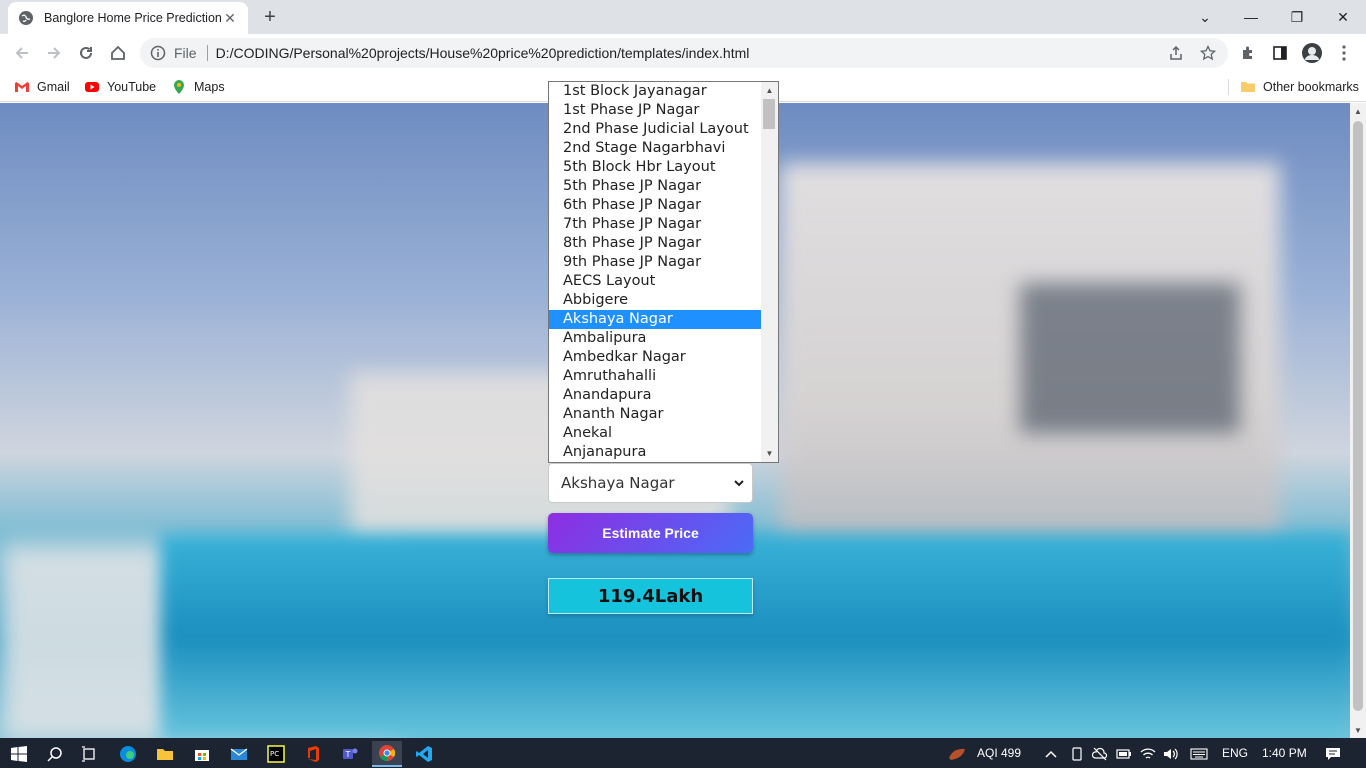 The height and width of the screenshot is (768, 1366). I want to click on location-option: 5th Phase JP Nagar, so click(655, 186).